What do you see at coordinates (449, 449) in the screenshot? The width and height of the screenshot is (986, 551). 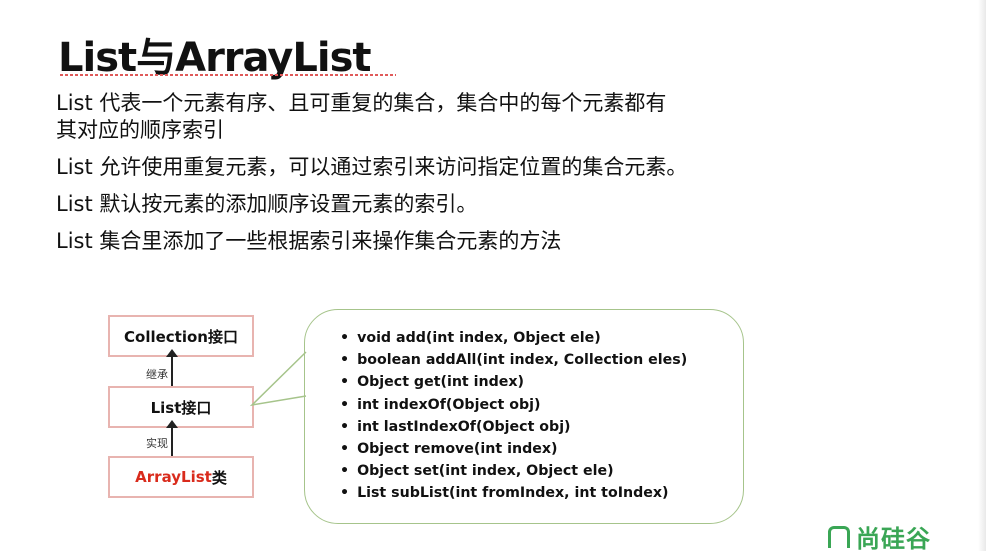 I see `method-item: • Object remove(int index)` at bounding box center [449, 449].